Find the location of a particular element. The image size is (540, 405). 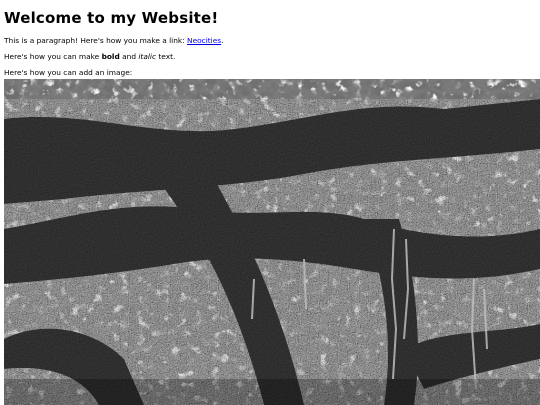

image-intro-paragraph: Here's how you can add an image: is located at coordinates (68, 72).